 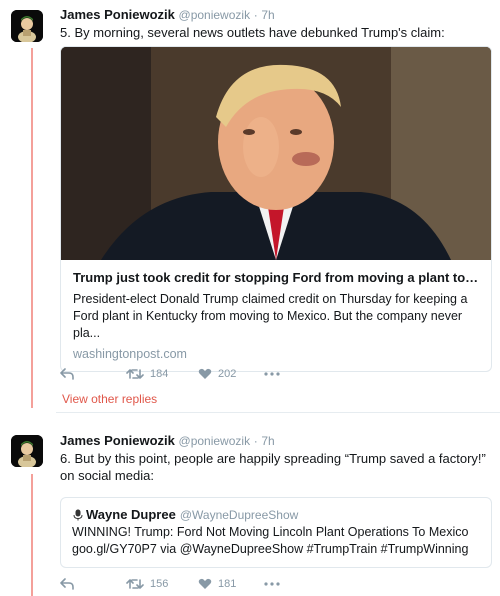 What do you see at coordinates (278, 412) in the screenshot?
I see `divider` at bounding box center [278, 412].